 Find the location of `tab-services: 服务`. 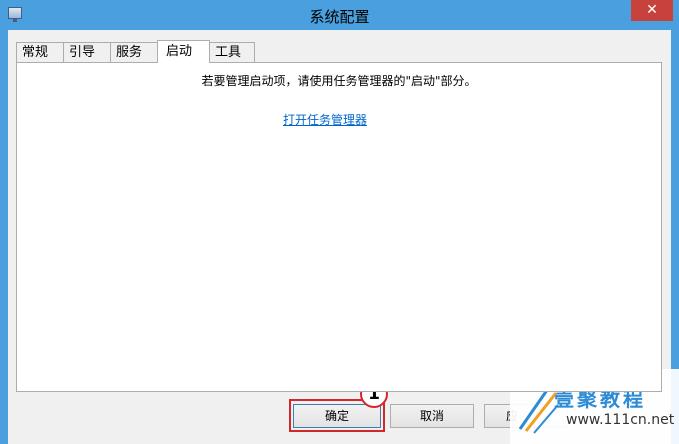

tab-services: 服务 is located at coordinates (134, 52).